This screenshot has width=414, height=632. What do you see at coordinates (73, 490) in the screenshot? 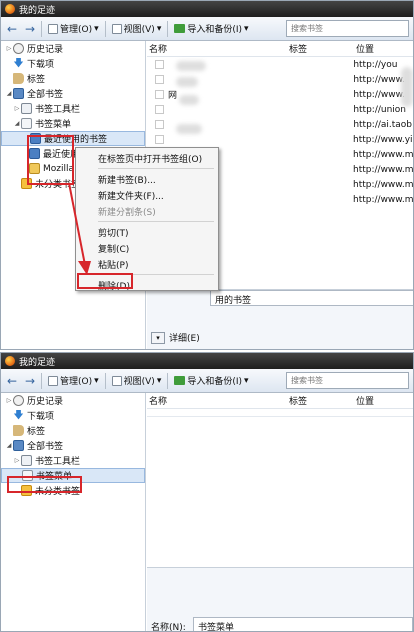
I see `tree-item-unsorted: 未分类书签` at bounding box center [73, 490].